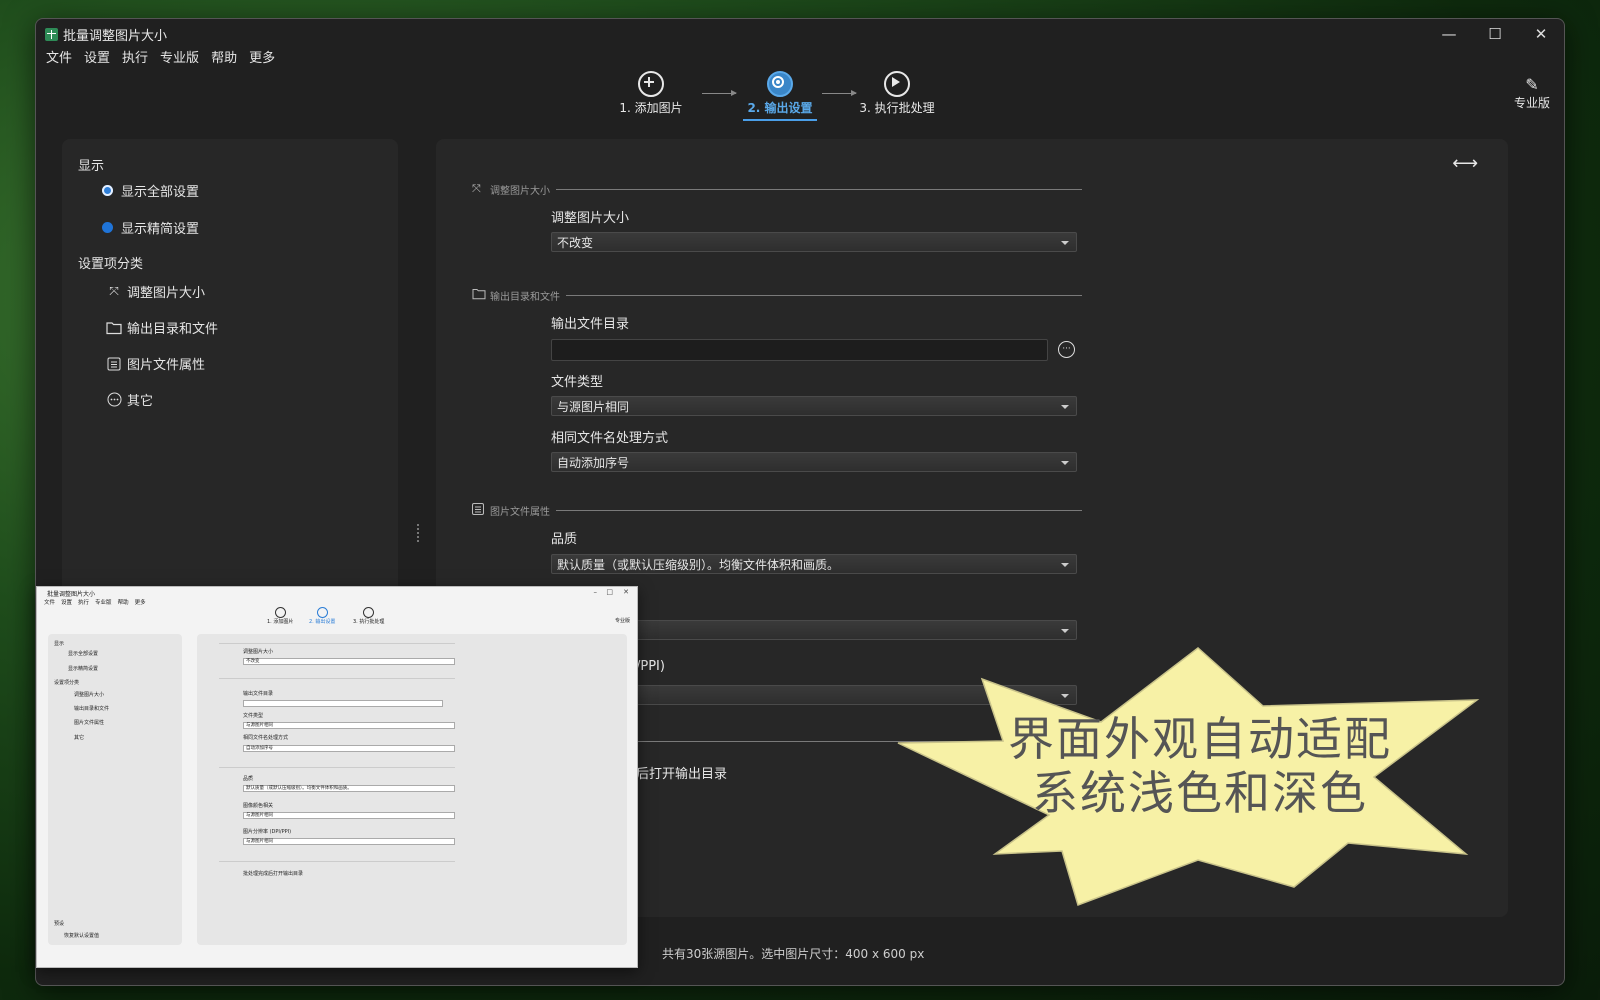 The height and width of the screenshot is (1000, 1600). Describe the element at coordinates (609, 592) in the screenshot. I see `preview-maximize: □` at that location.